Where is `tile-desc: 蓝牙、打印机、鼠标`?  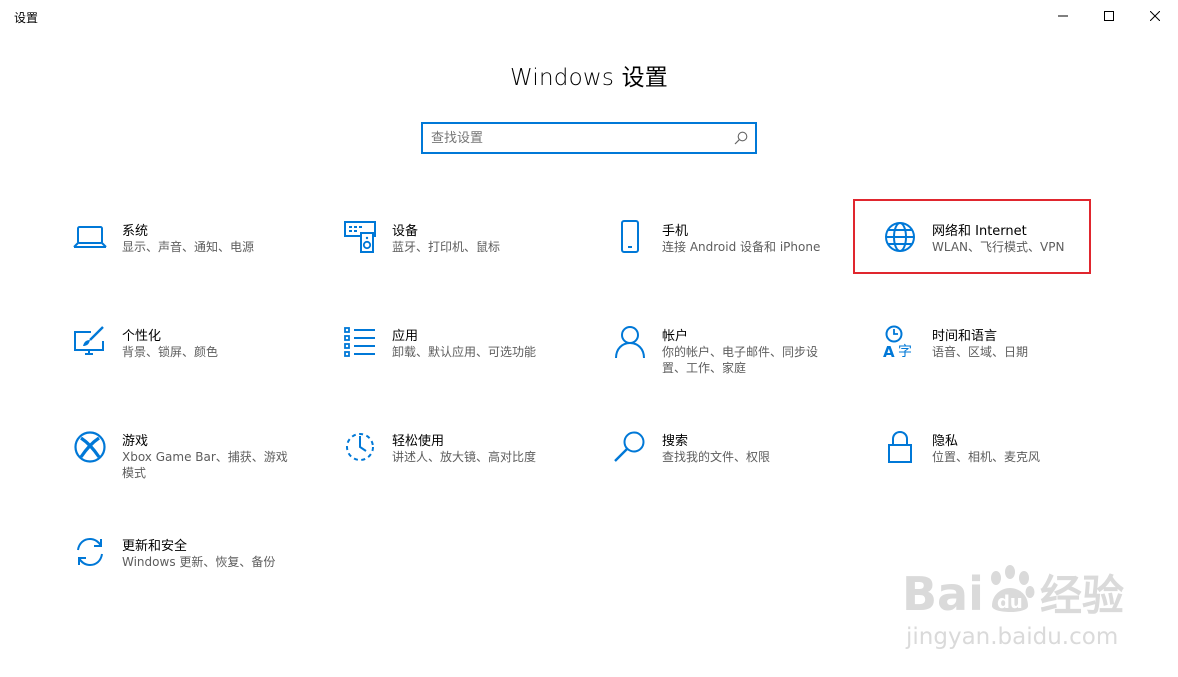 tile-desc: 蓝牙、打印机、鼠标 is located at coordinates (446, 247).